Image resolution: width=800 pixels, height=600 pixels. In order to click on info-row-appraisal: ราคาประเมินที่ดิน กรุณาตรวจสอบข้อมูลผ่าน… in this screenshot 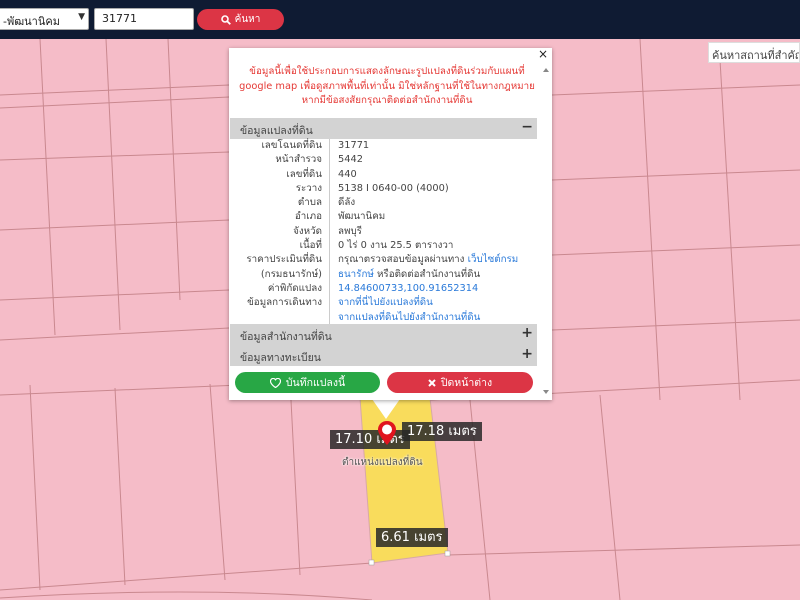, I will do `click(383, 260)`.